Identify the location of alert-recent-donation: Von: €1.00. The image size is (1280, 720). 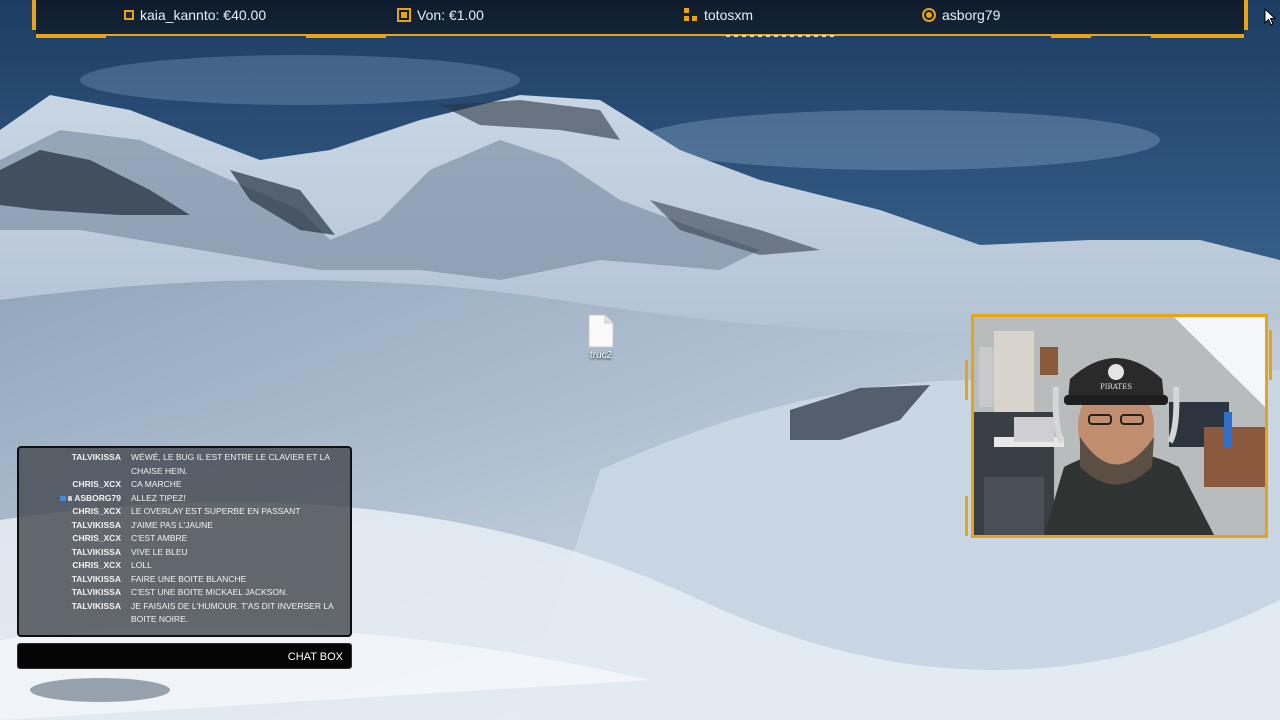
(440, 15).